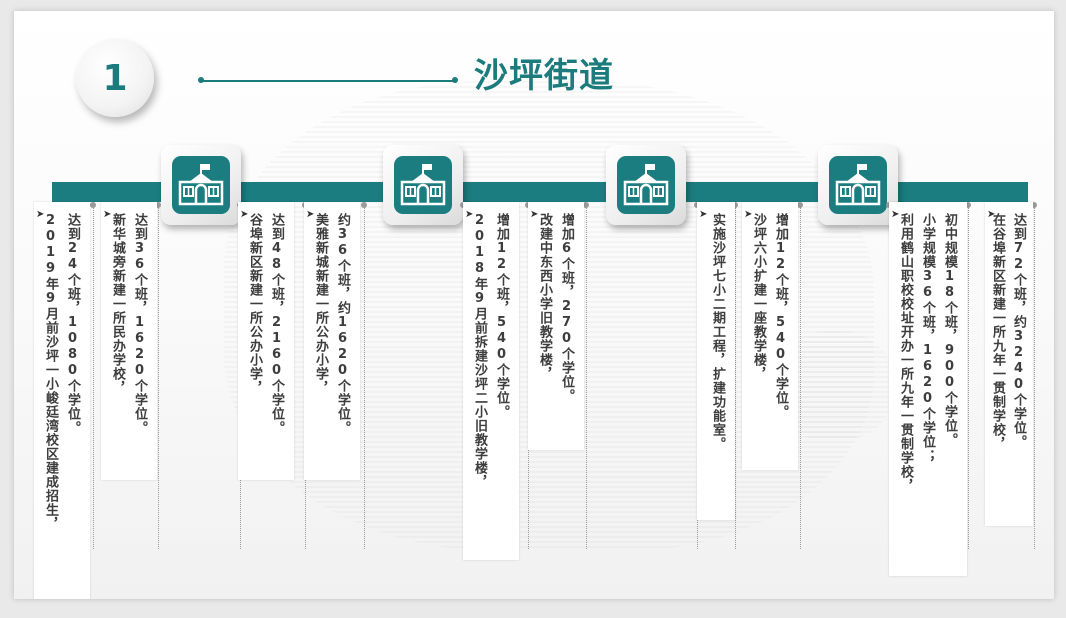 The height and width of the screenshot is (618, 1066). Describe the element at coordinates (566, 308) in the screenshot. I see `timeline-item-text: 增加6个班，270个学位。` at that location.